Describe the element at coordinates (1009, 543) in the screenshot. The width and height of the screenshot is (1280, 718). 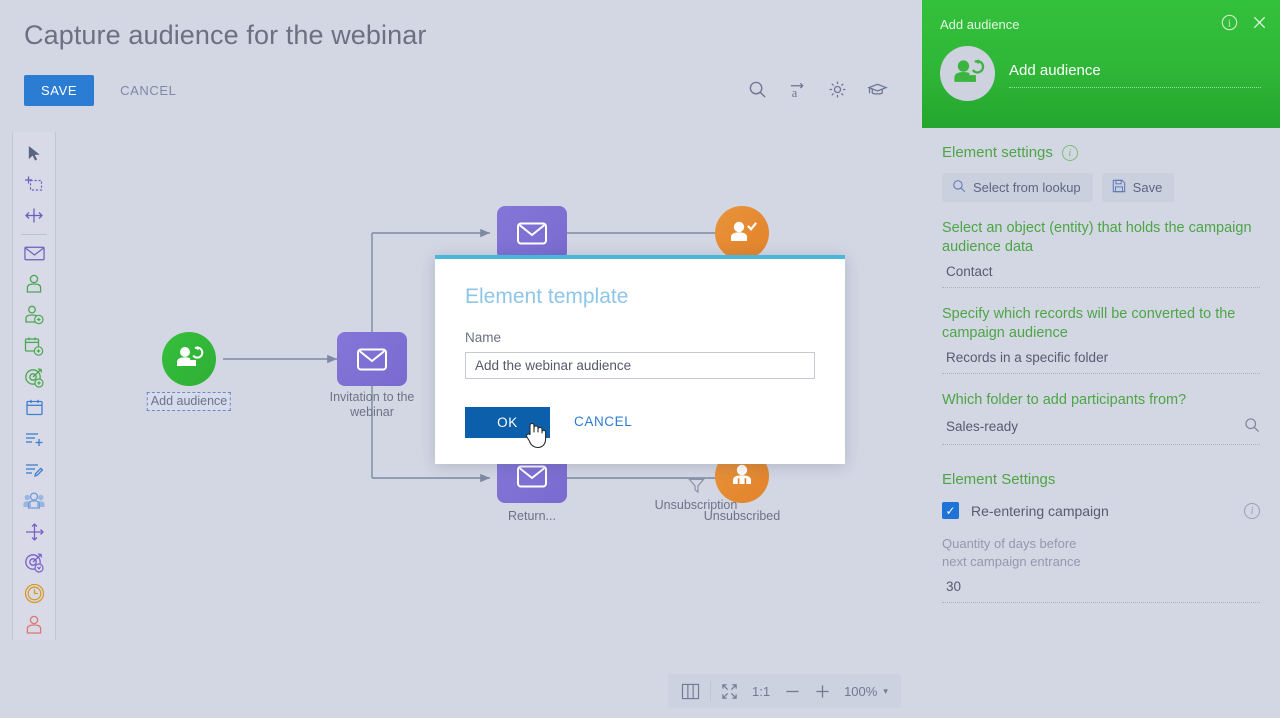
I see `days-before-label-line1: Quantity of days before` at that location.